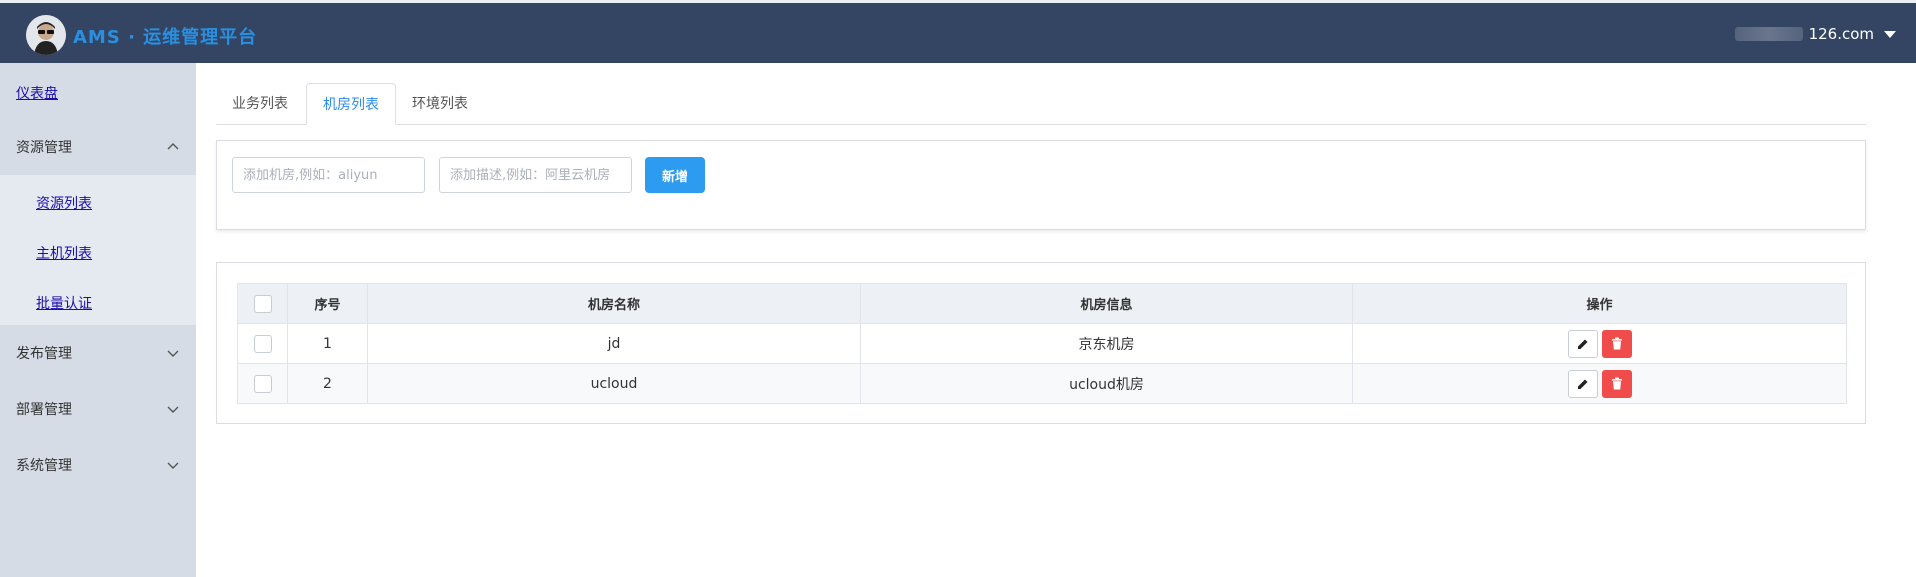 The width and height of the screenshot is (1916, 577). Describe the element at coordinates (1106, 343) in the screenshot. I see `row-idc-info: 京东机房` at that location.